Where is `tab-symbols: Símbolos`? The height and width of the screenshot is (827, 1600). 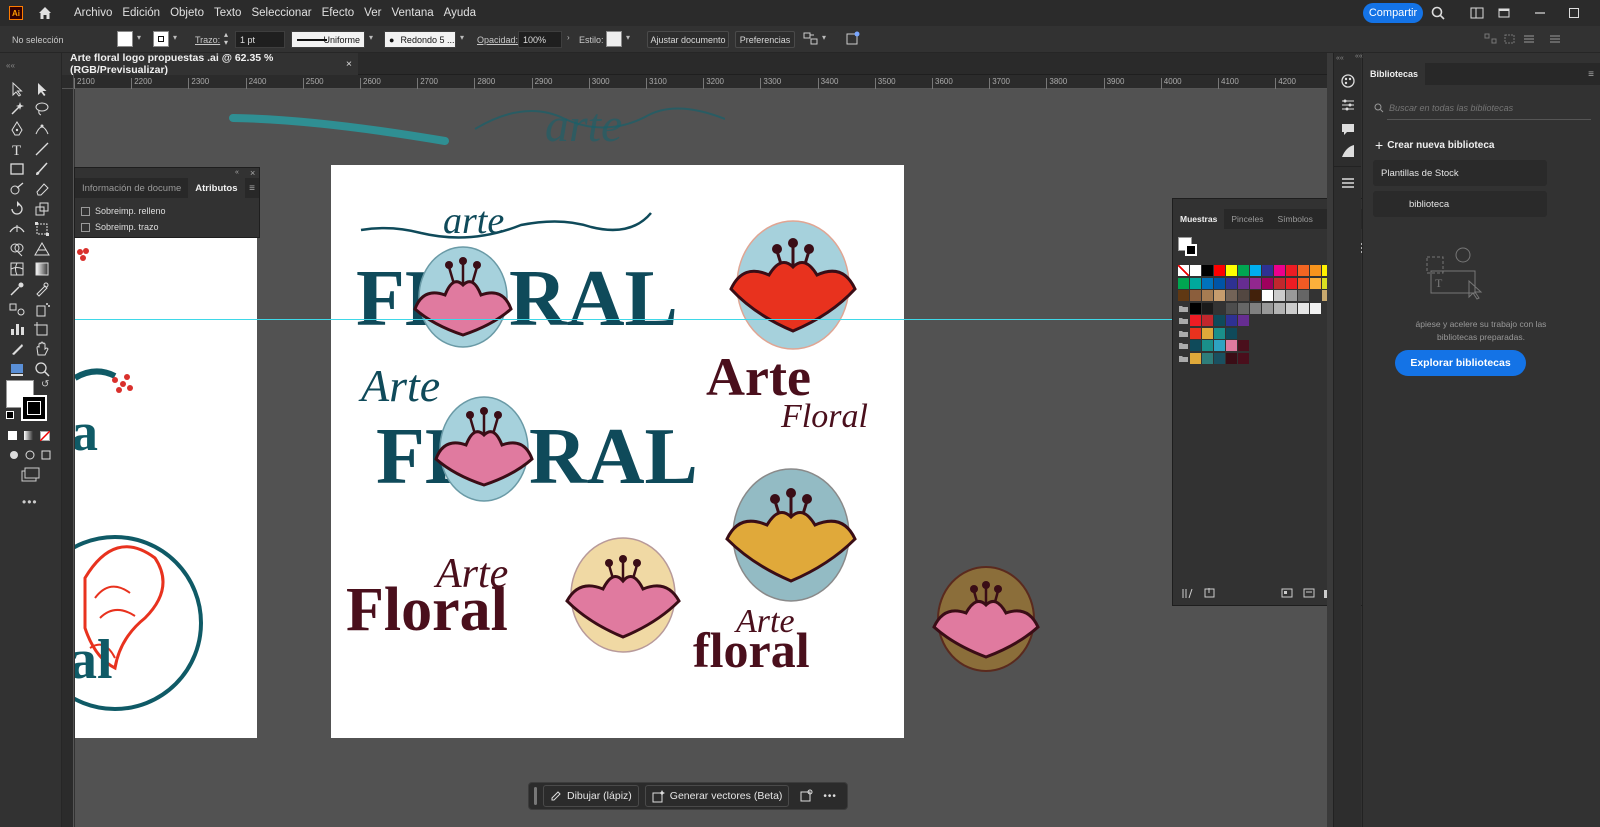
tab-symbols: Símbolos is located at coordinates (1294, 219).